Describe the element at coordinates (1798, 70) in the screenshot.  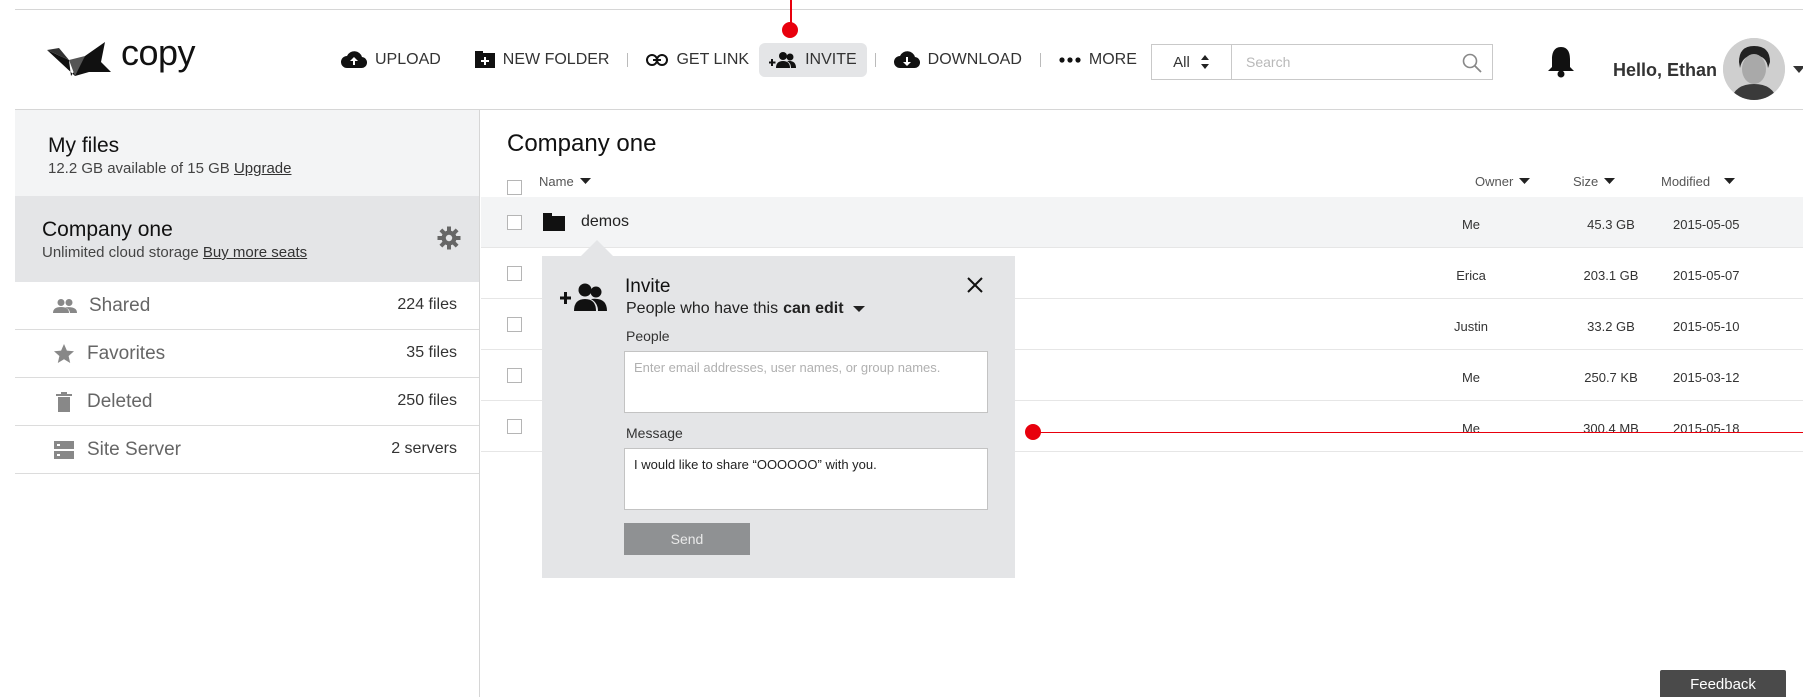
I see `user-menu-caret-icon` at that location.